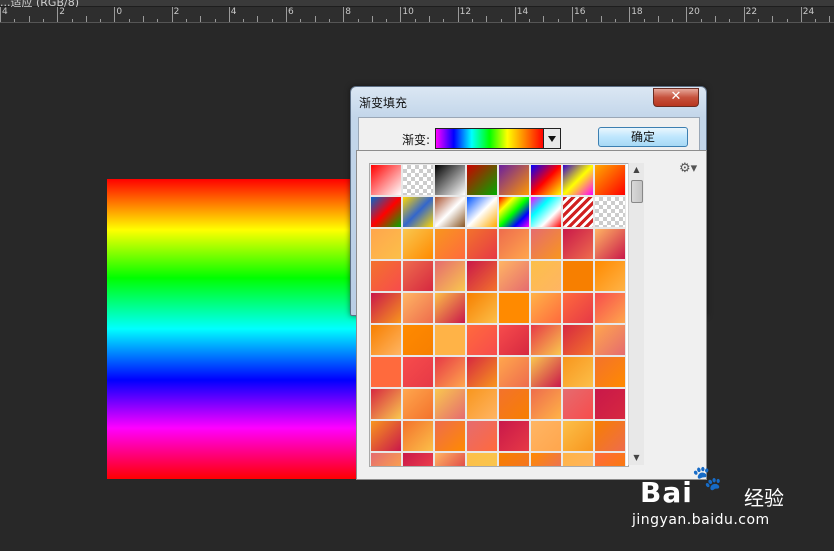 This screenshot has height=551, width=834. What do you see at coordinates (727, 498) in the screenshot?
I see `baidu-jingyan-watermark: Bai 🐾 经验 jingyan.baidu.com` at bounding box center [727, 498].